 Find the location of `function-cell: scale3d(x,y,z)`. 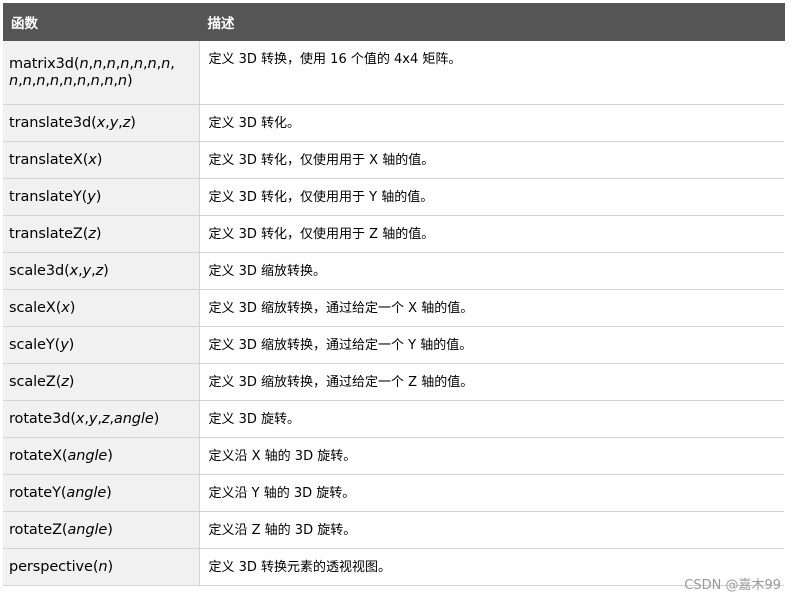

function-cell: scale3d(x,y,z) is located at coordinates (101, 271).